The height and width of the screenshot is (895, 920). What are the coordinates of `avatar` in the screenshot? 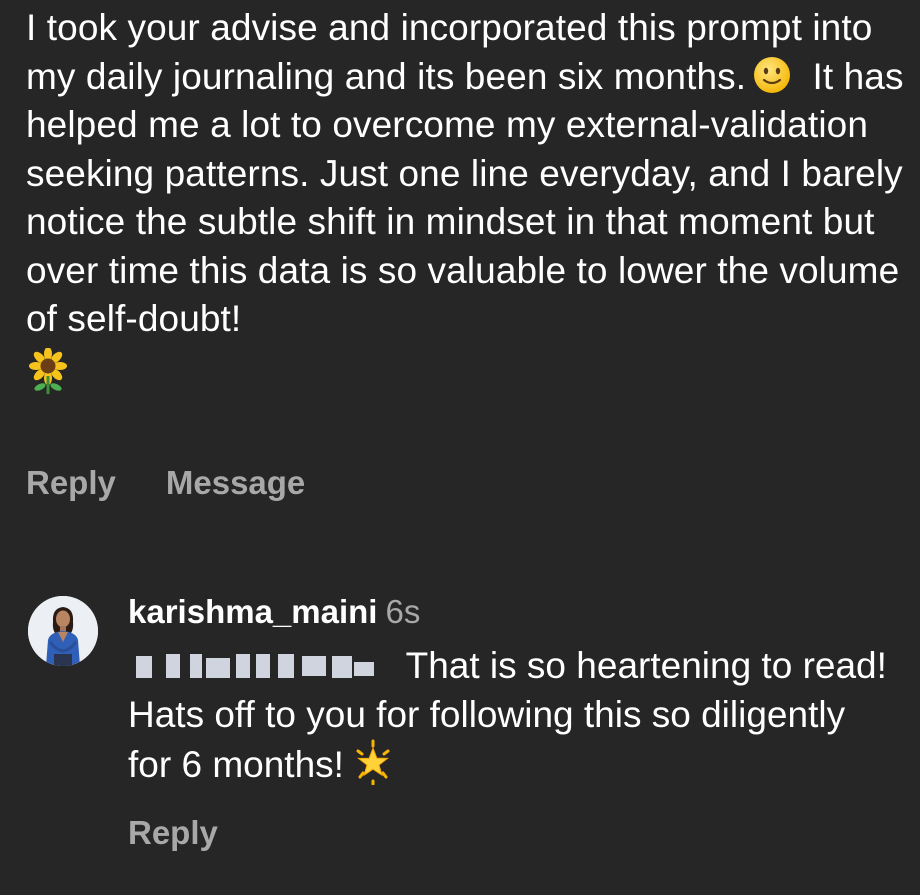 It's located at (63, 631).